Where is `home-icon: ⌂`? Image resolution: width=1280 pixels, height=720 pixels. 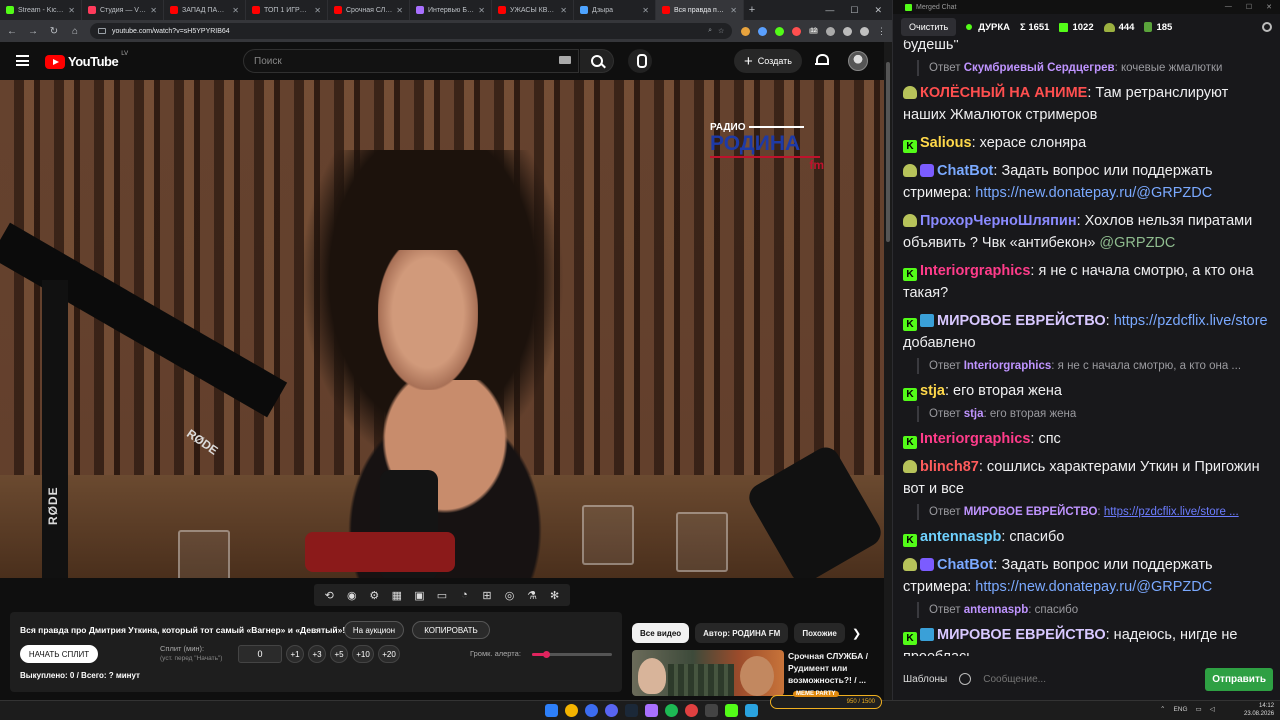 home-icon: ⌂ is located at coordinates (75, 31).